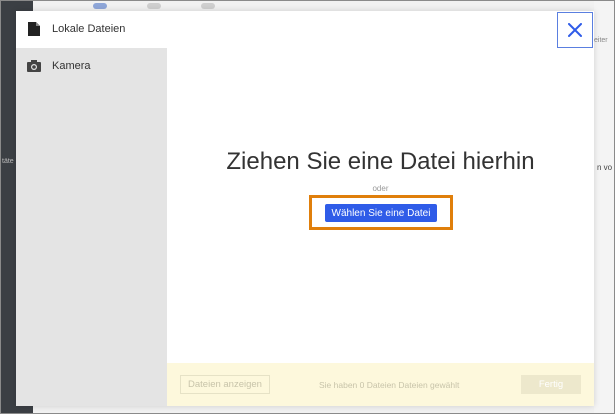  I want to click on background-bottom-bar, so click(313, 409).